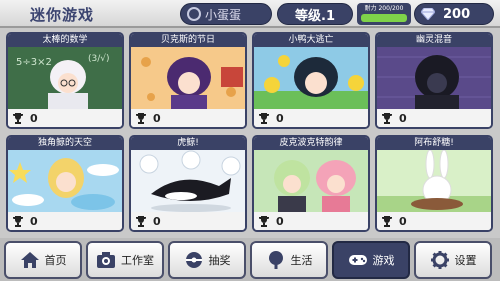 Image resolution: width=500 pixels, height=281 pixels. I want to click on game-card: 幽灵混音 0, so click(434, 80).